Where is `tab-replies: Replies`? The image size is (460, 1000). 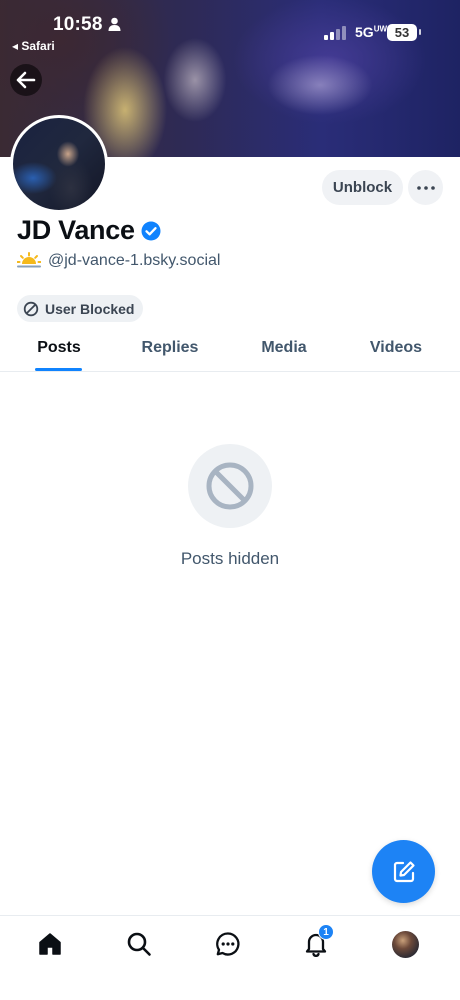 tab-replies: Replies is located at coordinates (170, 348).